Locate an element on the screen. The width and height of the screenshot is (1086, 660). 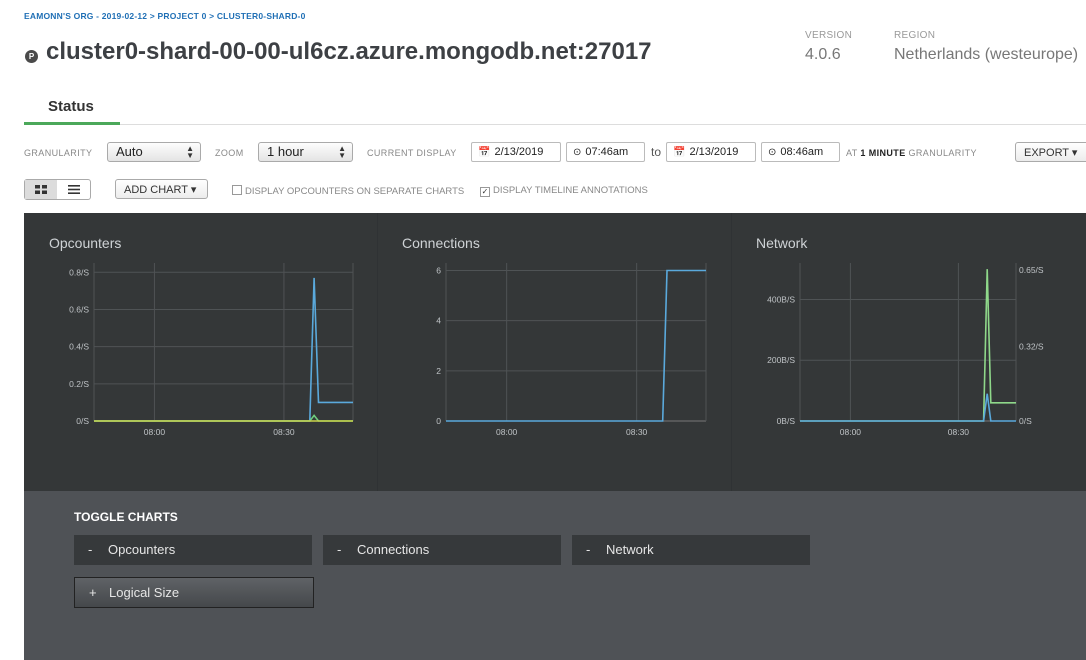
granularity-summary: AT 1 MINUTE GRANULARITY is located at coordinates (911, 153).